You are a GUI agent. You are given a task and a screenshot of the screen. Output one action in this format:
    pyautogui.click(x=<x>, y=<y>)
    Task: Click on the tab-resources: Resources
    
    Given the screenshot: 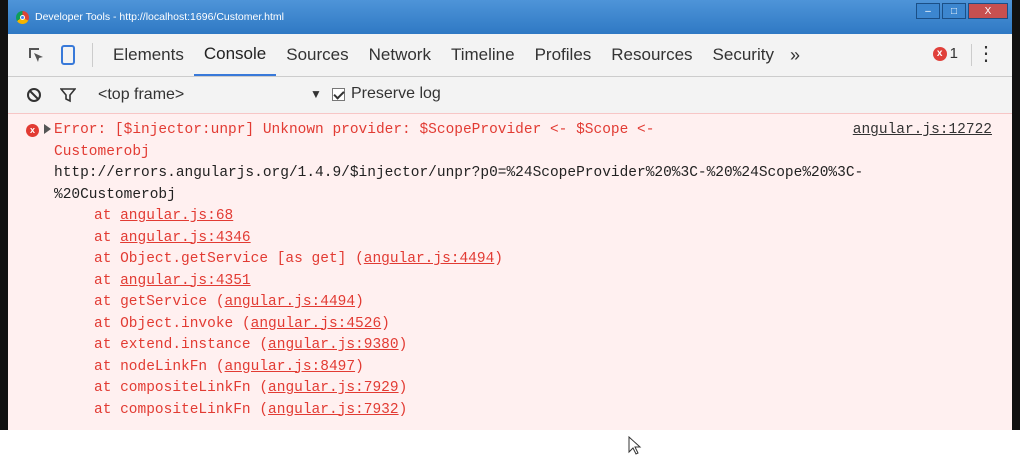 What is the action you would take?
    pyautogui.click(x=651, y=55)
    